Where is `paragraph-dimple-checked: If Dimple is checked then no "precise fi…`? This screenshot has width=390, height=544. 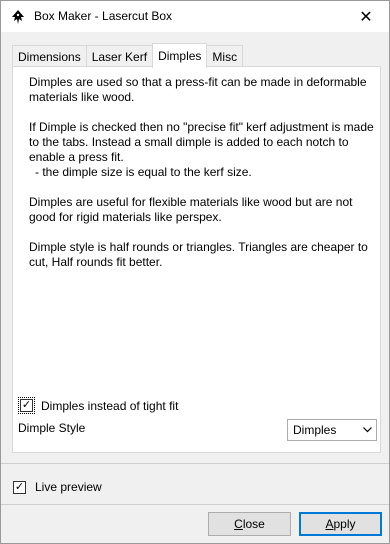 paragraph-dimple-checked: If Dimple is checked then no "precise fi… is located at coordinates (201, 142).